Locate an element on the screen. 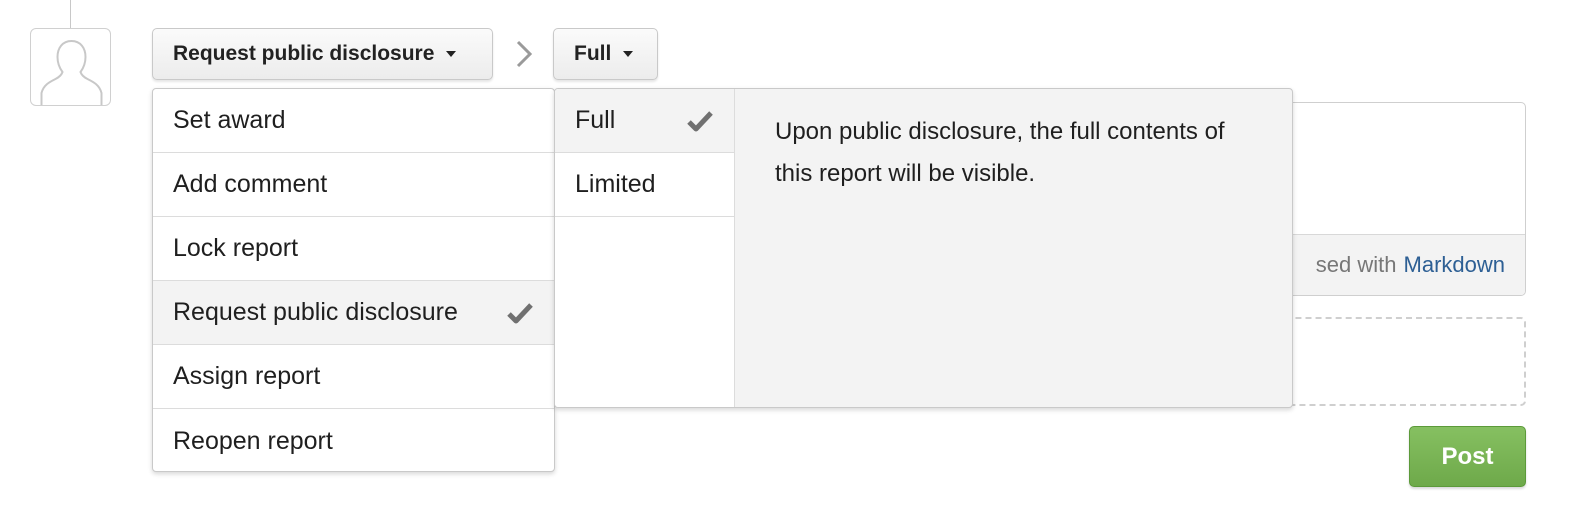  scope-options-list: Full Limited is located at coordinates (645, 248).